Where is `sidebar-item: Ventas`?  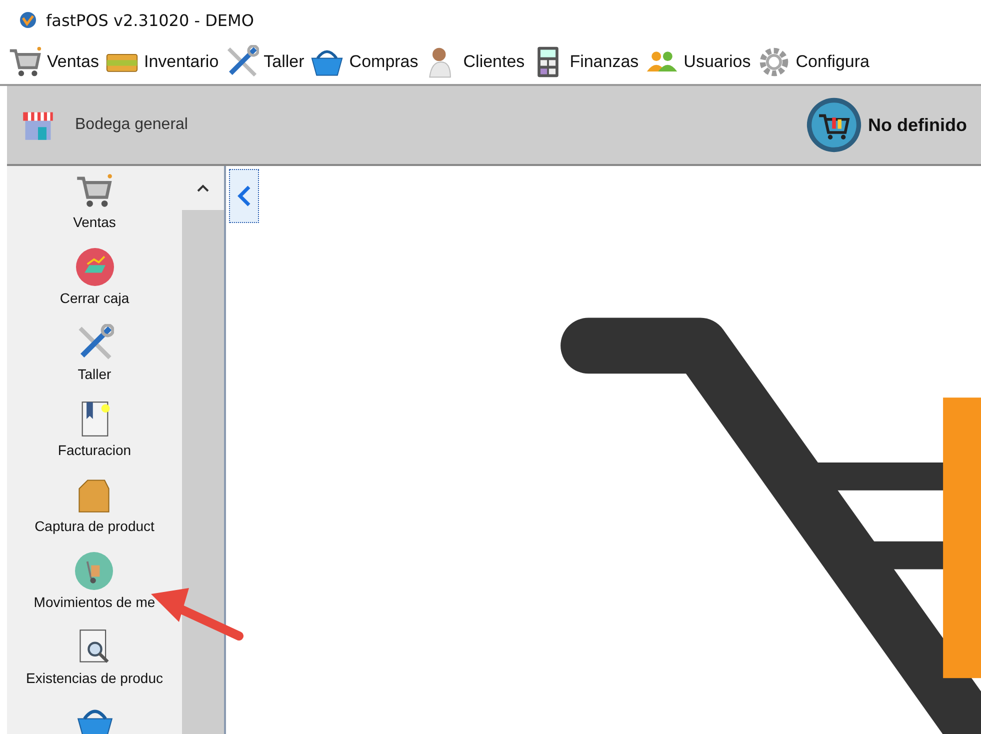
sidebar-item: Ventas is located at coordinates (94, 210).